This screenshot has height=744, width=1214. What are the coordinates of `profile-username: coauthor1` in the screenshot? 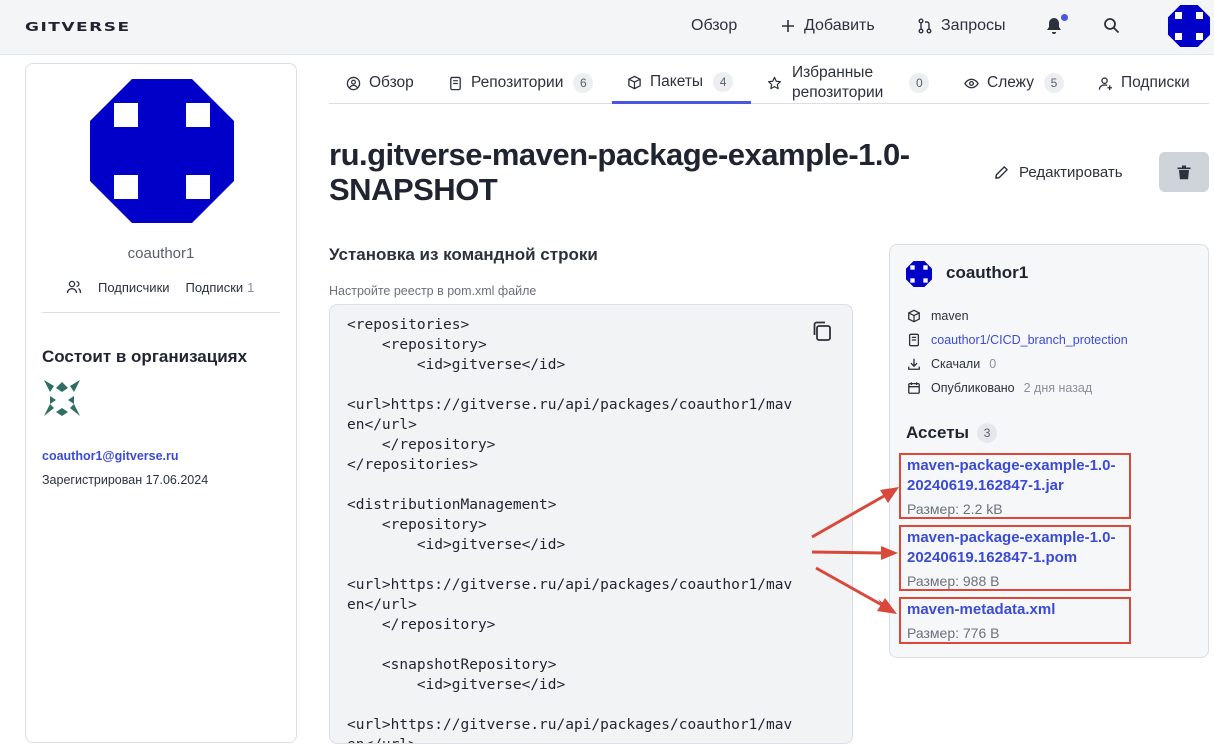 It's located at (161, 253).